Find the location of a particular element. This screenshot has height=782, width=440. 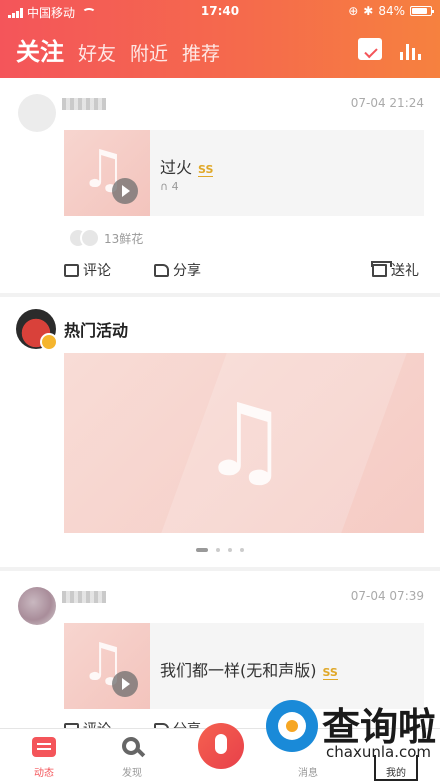

record-button is located at coordinates (221, 746).